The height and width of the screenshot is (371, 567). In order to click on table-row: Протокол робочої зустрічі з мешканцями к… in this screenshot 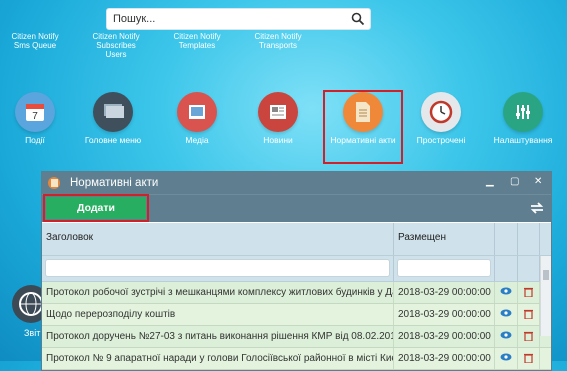, I will do `click(296, 293)`.